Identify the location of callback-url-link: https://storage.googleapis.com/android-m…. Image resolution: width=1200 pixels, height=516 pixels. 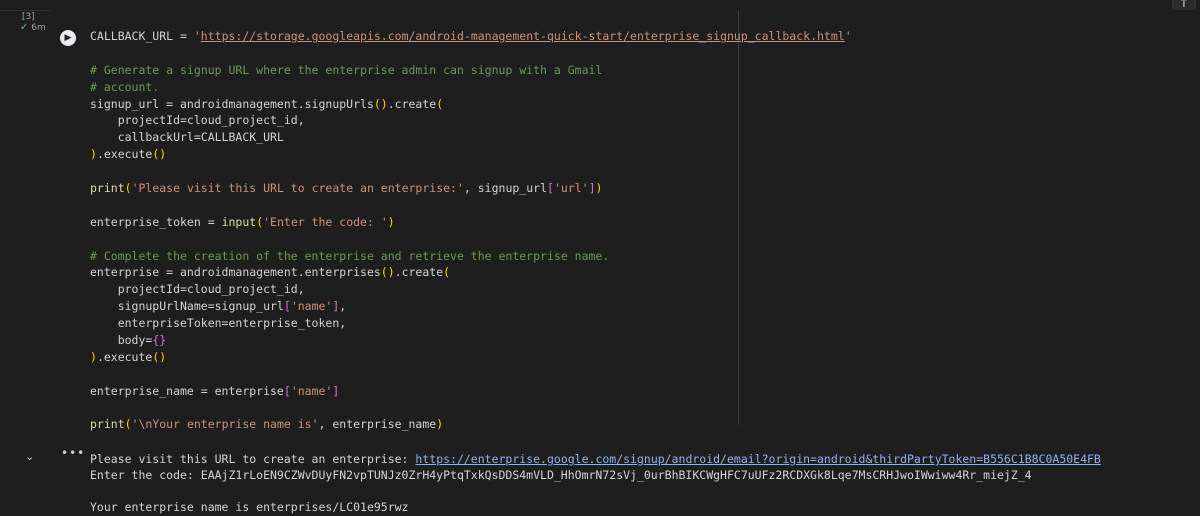
(523, 36).